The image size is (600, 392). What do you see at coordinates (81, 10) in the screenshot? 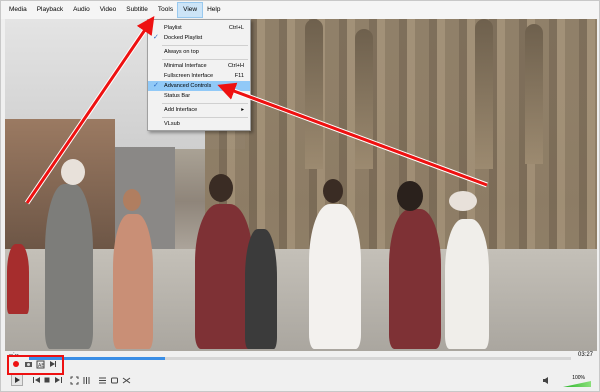
I see `menu-audio: Audio` at bounding box center [81, 10].